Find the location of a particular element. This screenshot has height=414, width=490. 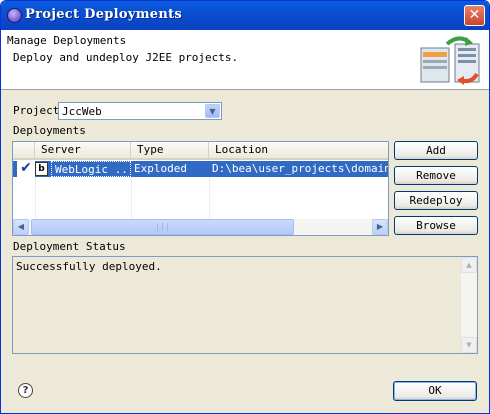

table-header: Server Type Location is located at coordinates (200, 151).